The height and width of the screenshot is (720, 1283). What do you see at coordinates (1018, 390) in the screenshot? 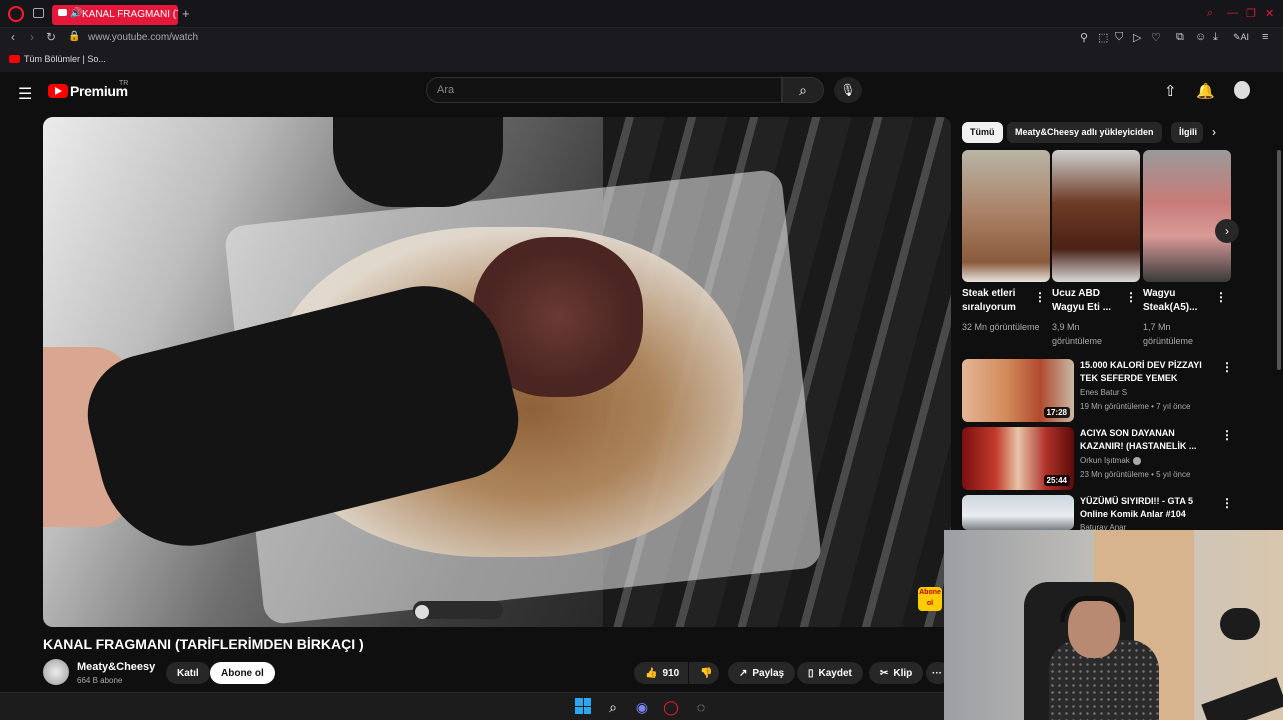
I see `rec-thumbnail: 17:28` at bounding box center [1018, 390].